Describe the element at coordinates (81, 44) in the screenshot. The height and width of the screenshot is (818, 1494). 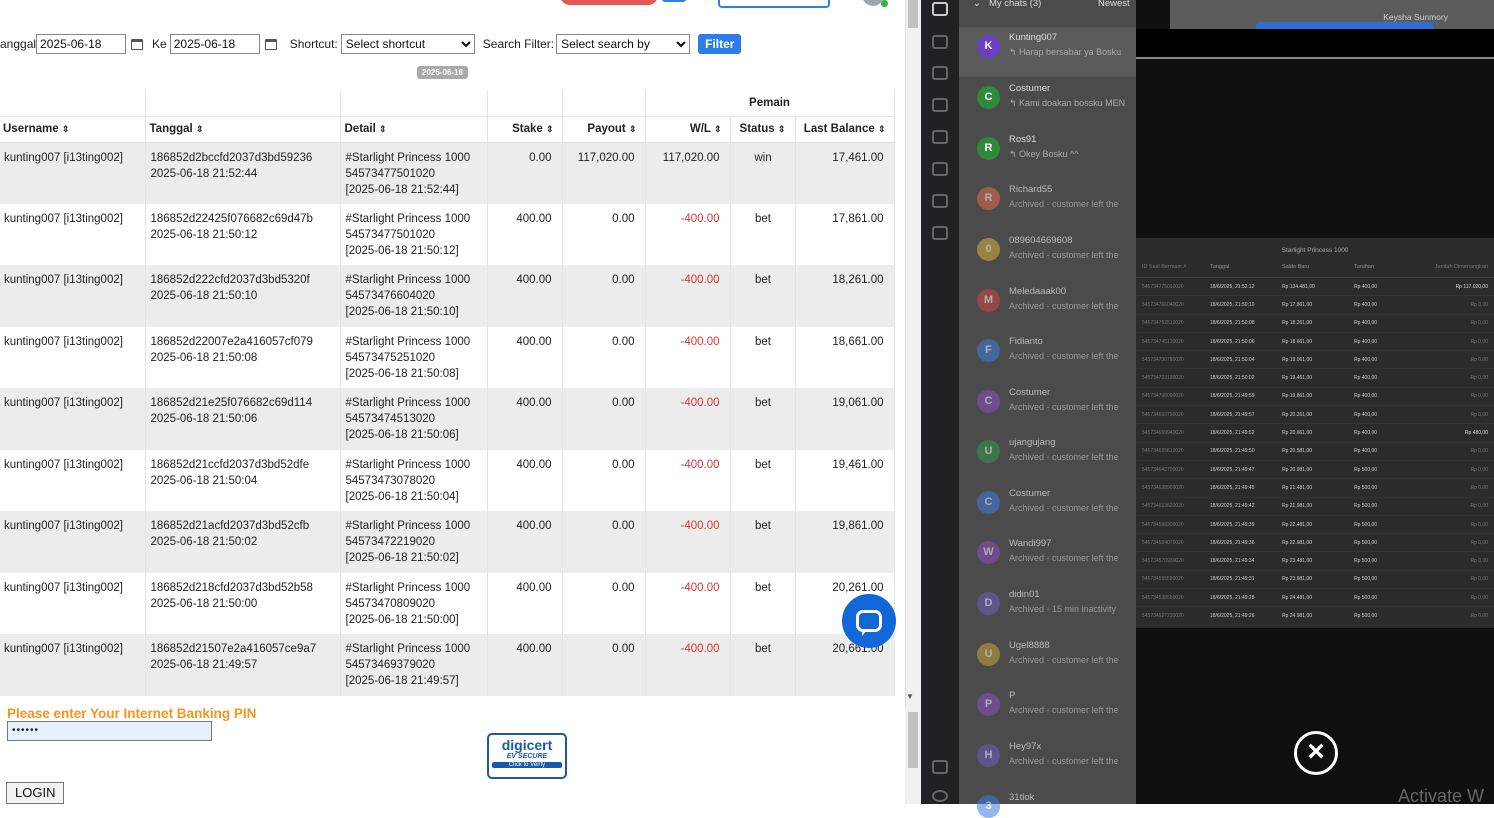
I see `date-from-input` at that location.